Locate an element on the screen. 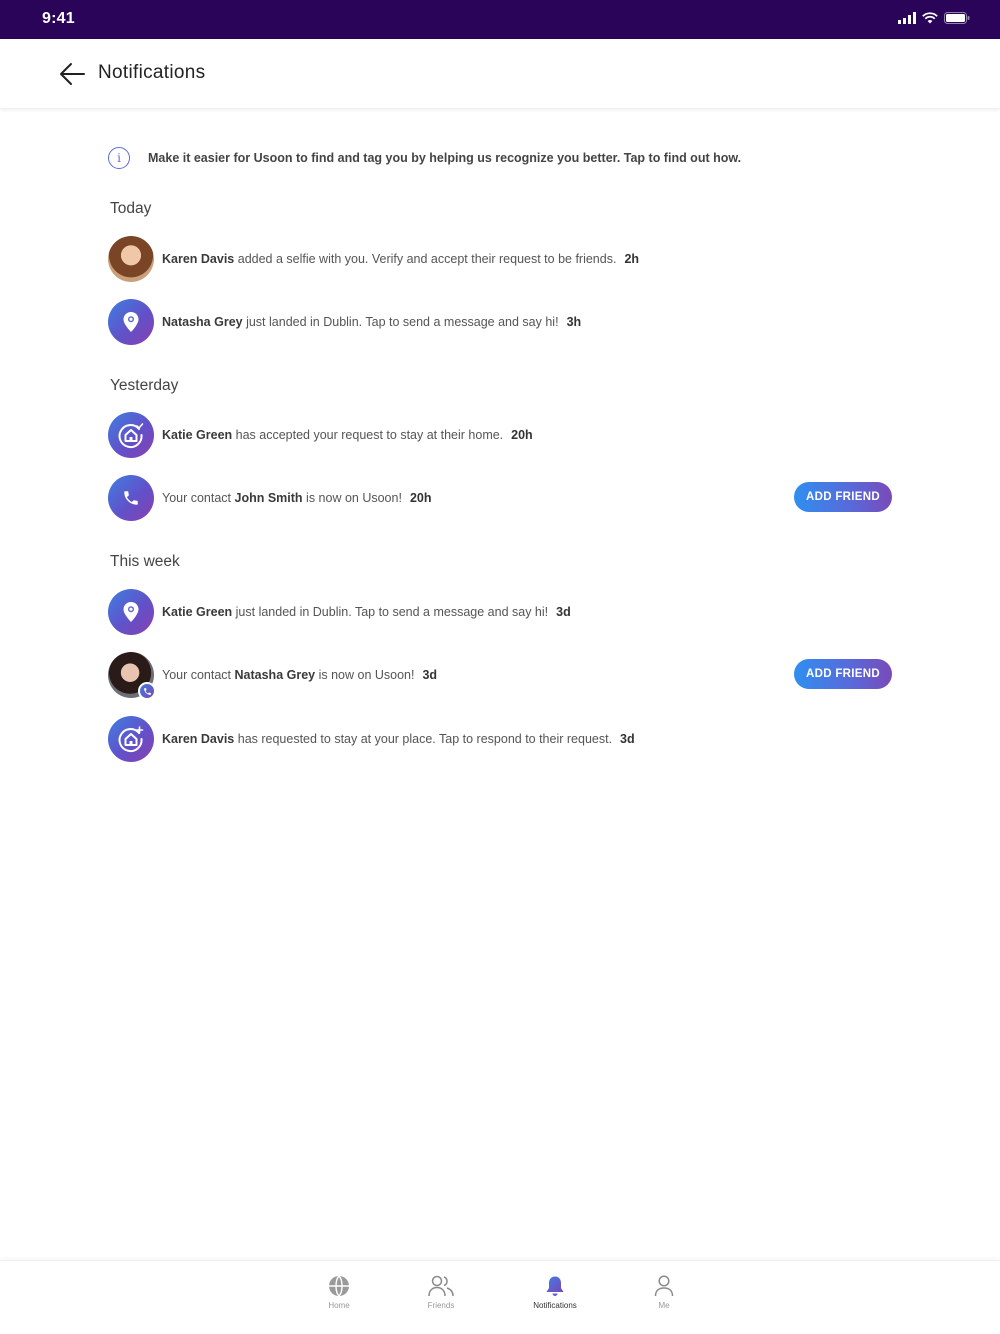  globe-icon is located at coordinates (339, 1286).